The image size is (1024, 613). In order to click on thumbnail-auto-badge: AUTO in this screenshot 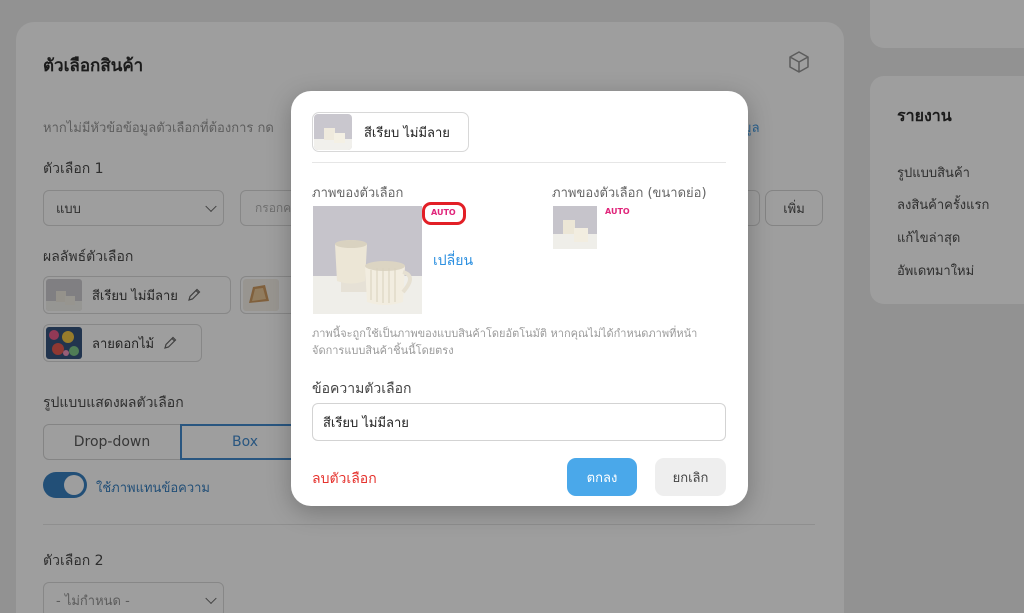, I will do `click(617, 211)`.